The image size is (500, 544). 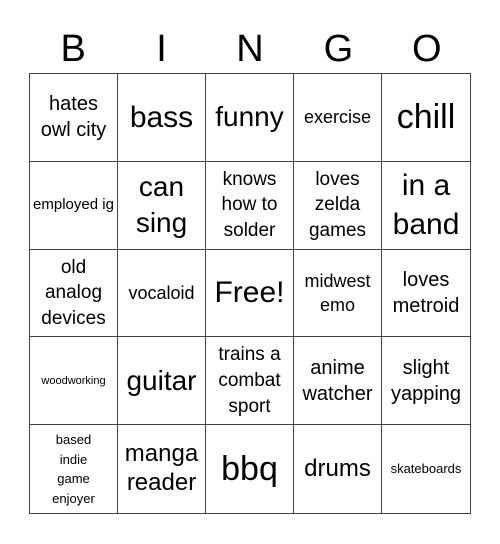 What do you see at coordinates (74, 469) in the screenshot?
I see `bingo-cell: based indie game enjoyer` at bounding box center [74, 469].